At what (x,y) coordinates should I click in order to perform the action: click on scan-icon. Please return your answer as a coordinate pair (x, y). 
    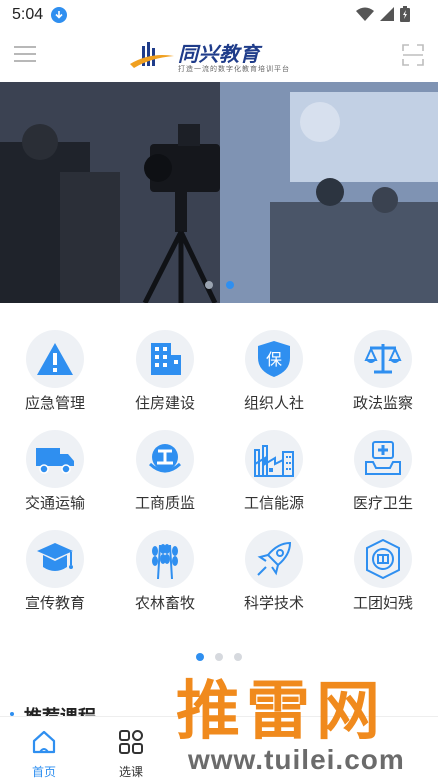
    Looking at the image, I should click on (413, 55).